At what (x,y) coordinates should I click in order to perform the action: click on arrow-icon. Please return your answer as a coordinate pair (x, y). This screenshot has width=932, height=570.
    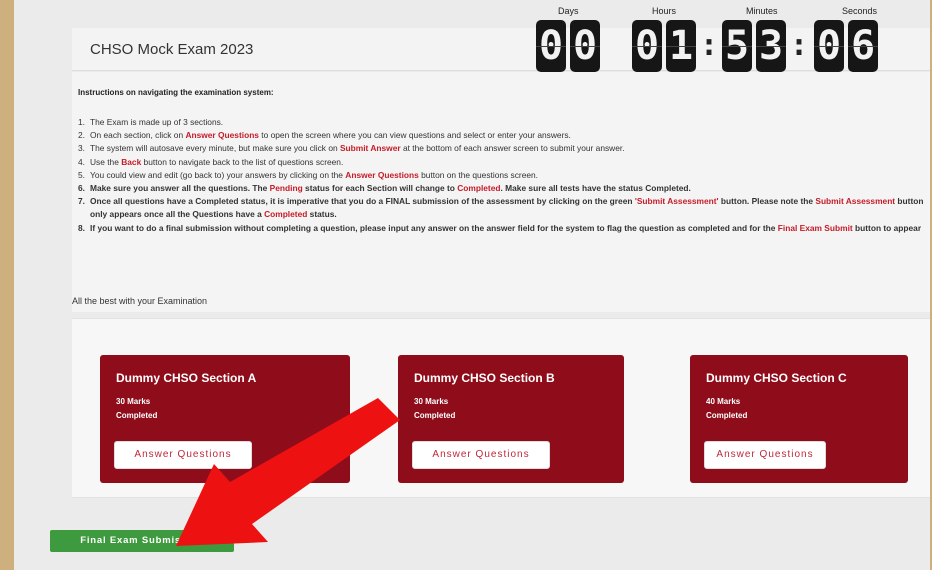
    Looking at the image, I should click on (288, 472).